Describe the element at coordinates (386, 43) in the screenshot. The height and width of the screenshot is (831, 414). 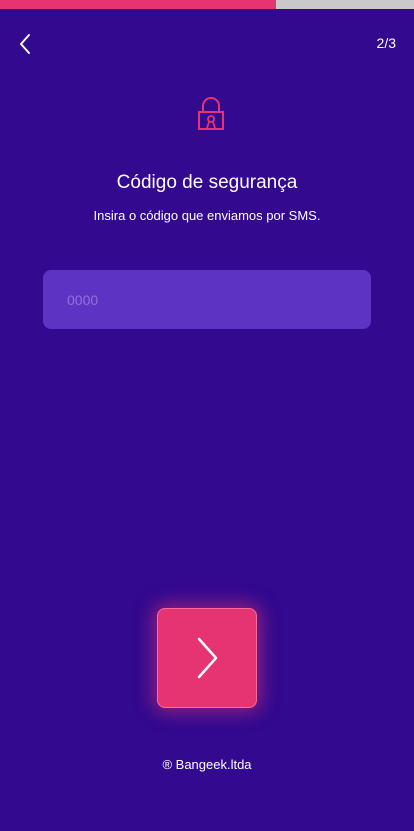
I see `step-indicator: 2/3` at that location.